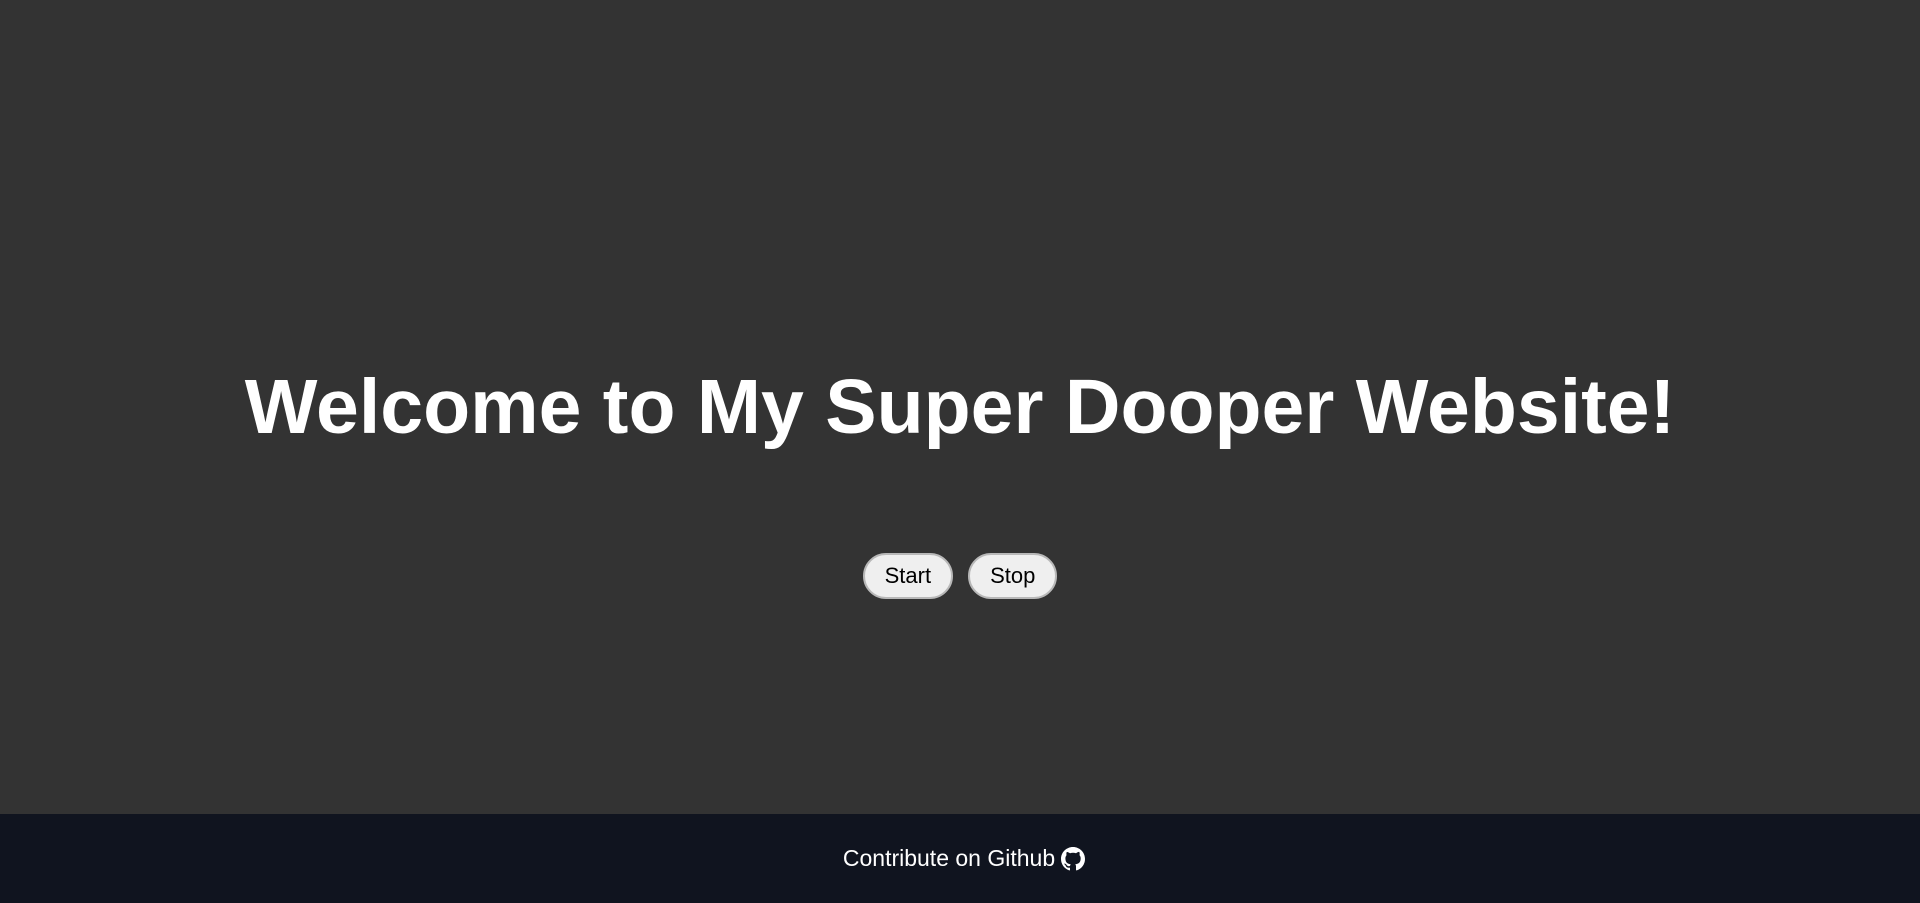 This screenshot has height=903, width=1920. I want to click on github-icon, so click(1073, 858).